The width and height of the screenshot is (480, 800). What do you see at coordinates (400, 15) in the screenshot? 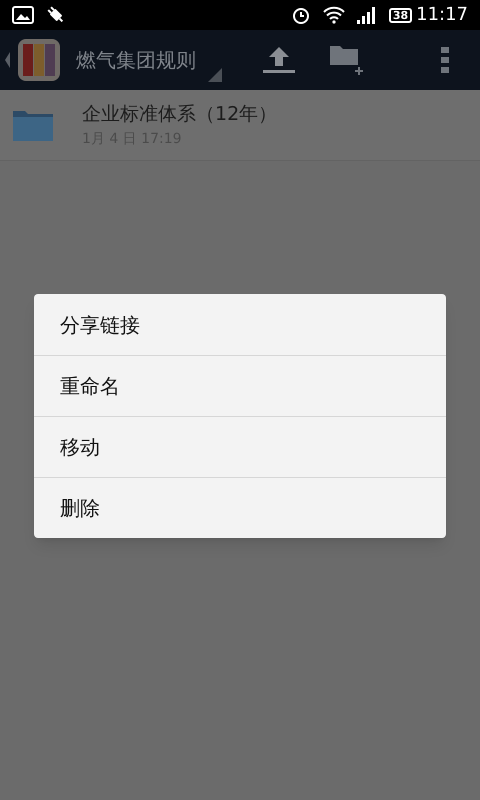
I see `battery-level: 38` at bounding box center [400, 15].